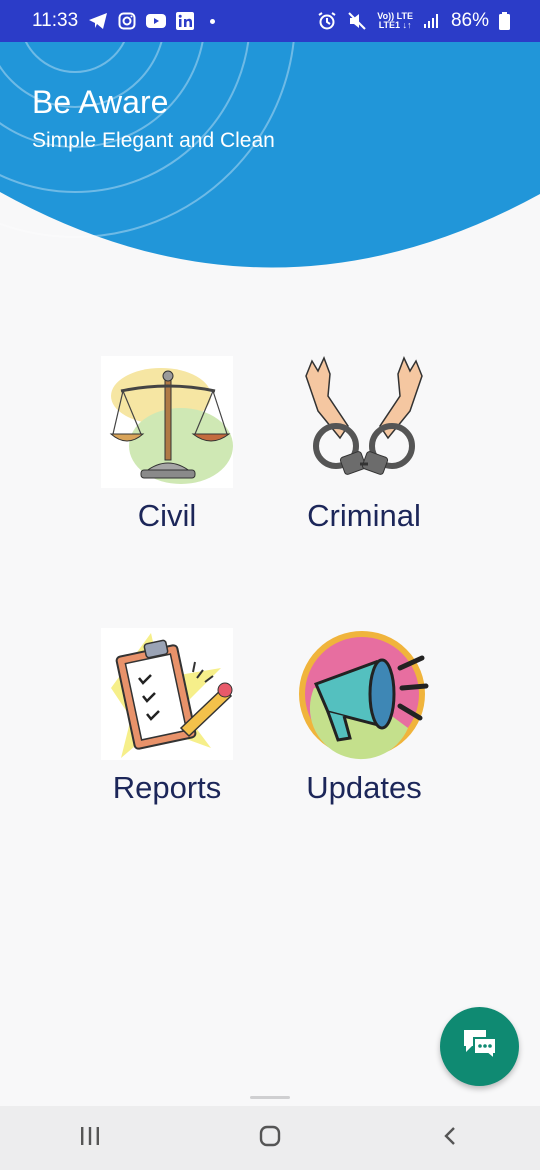  Describe the element at coordinates (270, 21) in the screenshot. I see `status-bar: 11:33 Vo)) LTE LTE1 ↓↑ 86%` at that location.